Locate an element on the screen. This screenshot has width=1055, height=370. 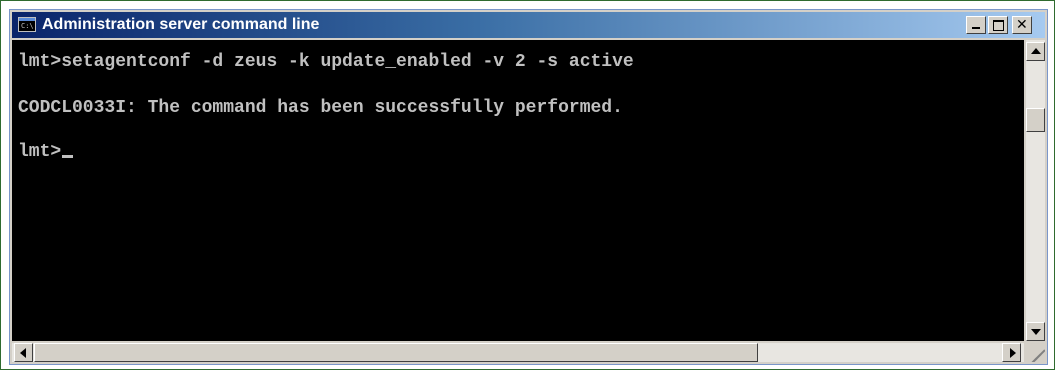
scroll-left-button is located at coordinates (23, 352).